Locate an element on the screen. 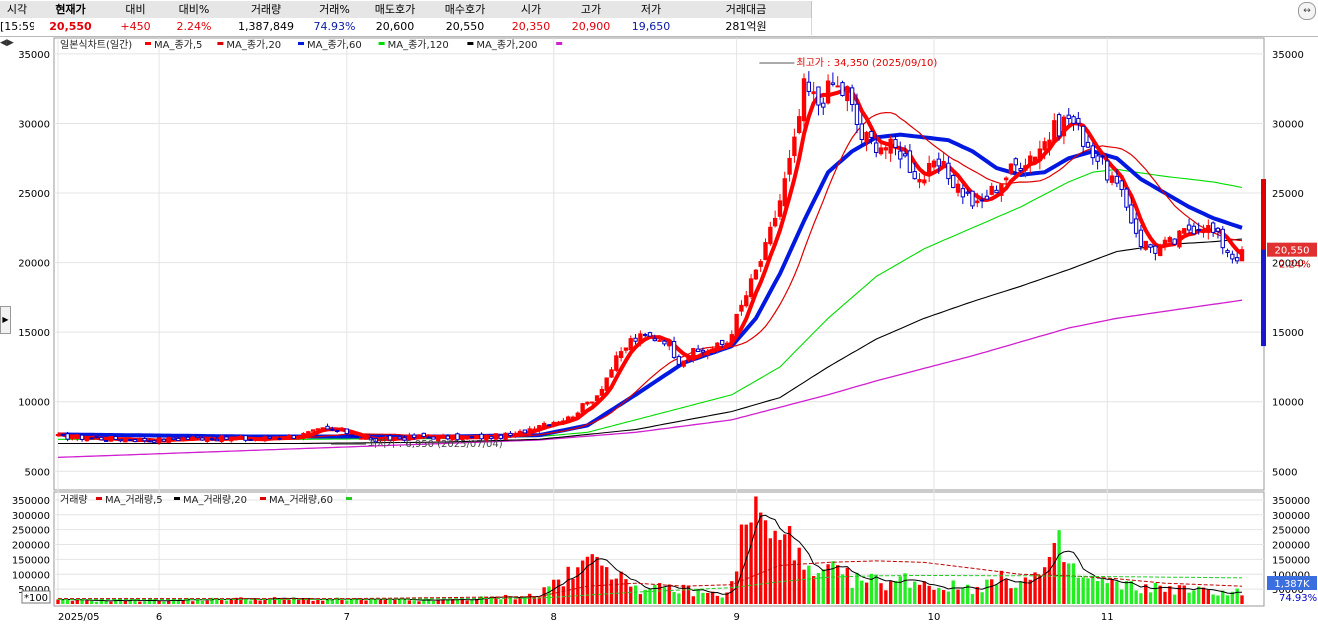 The width and height of the screenshot is (1318, 624). volume-tick-right: 200000 is located at coordinates (1291, 546).